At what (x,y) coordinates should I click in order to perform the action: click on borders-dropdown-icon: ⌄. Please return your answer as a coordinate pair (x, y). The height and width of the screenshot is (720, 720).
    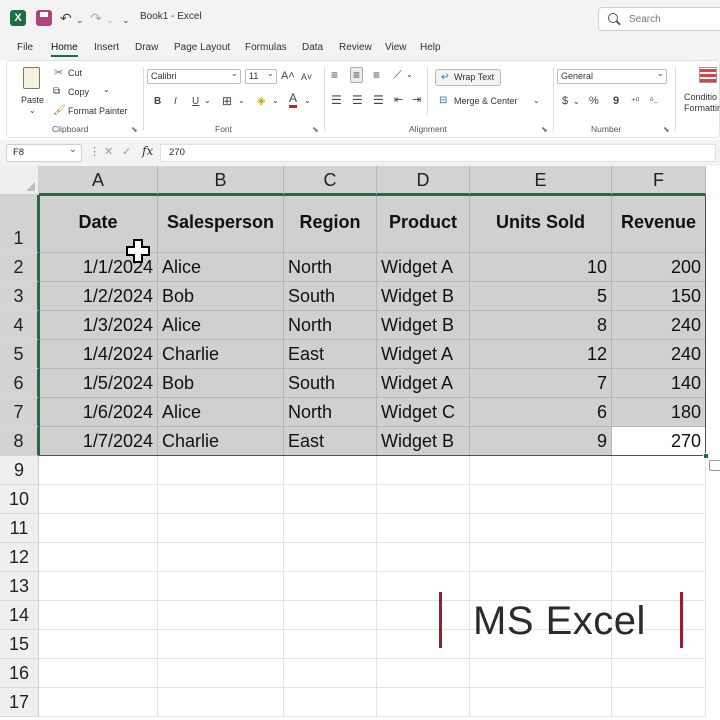
    Looking at the image, I should click on (241, 100).